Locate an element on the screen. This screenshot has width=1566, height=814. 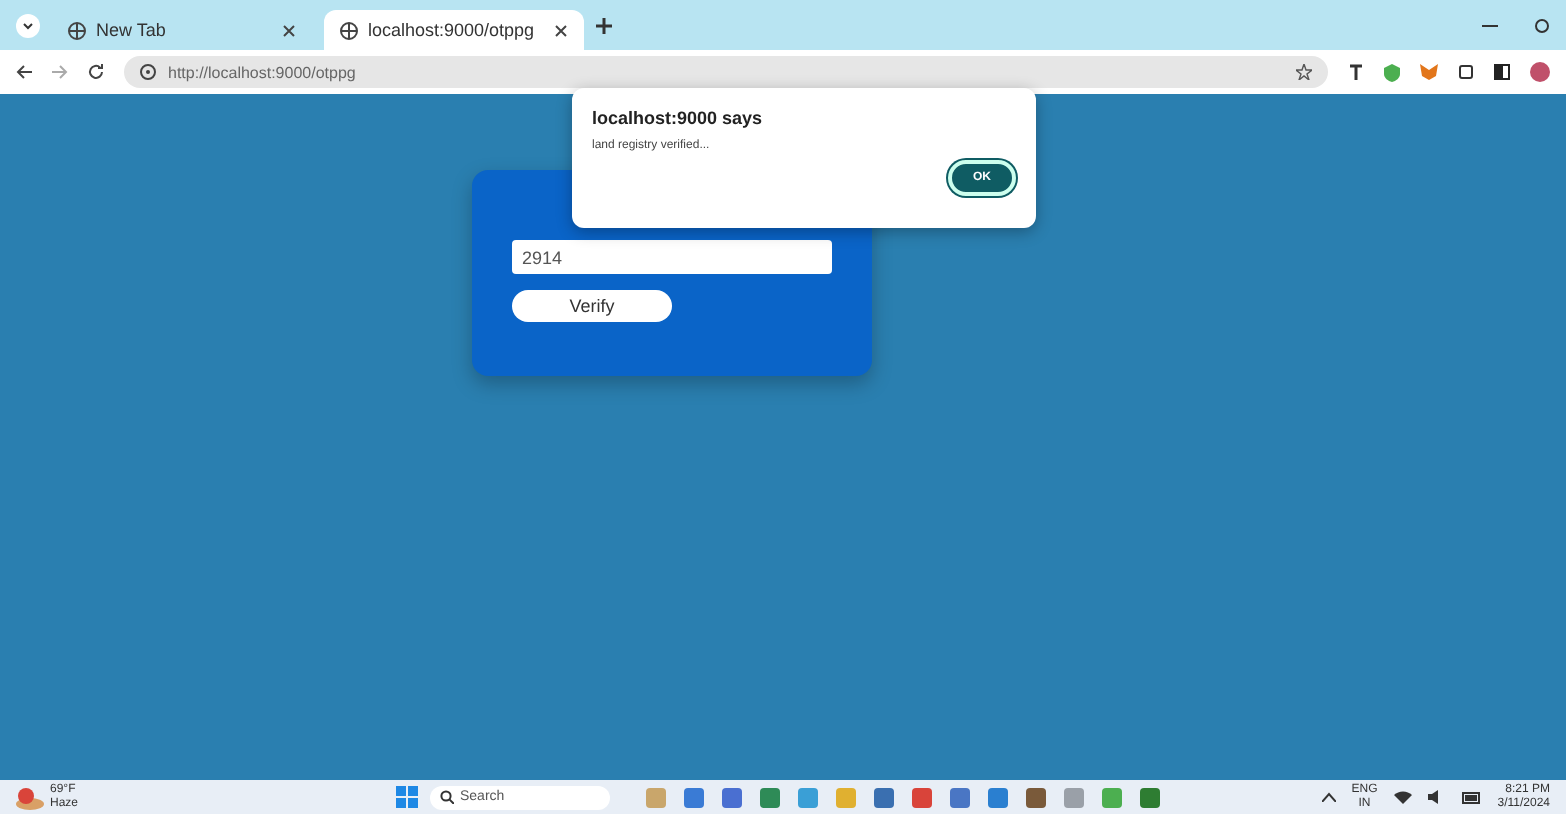
reload-icon is located at coordinates (96, 72).